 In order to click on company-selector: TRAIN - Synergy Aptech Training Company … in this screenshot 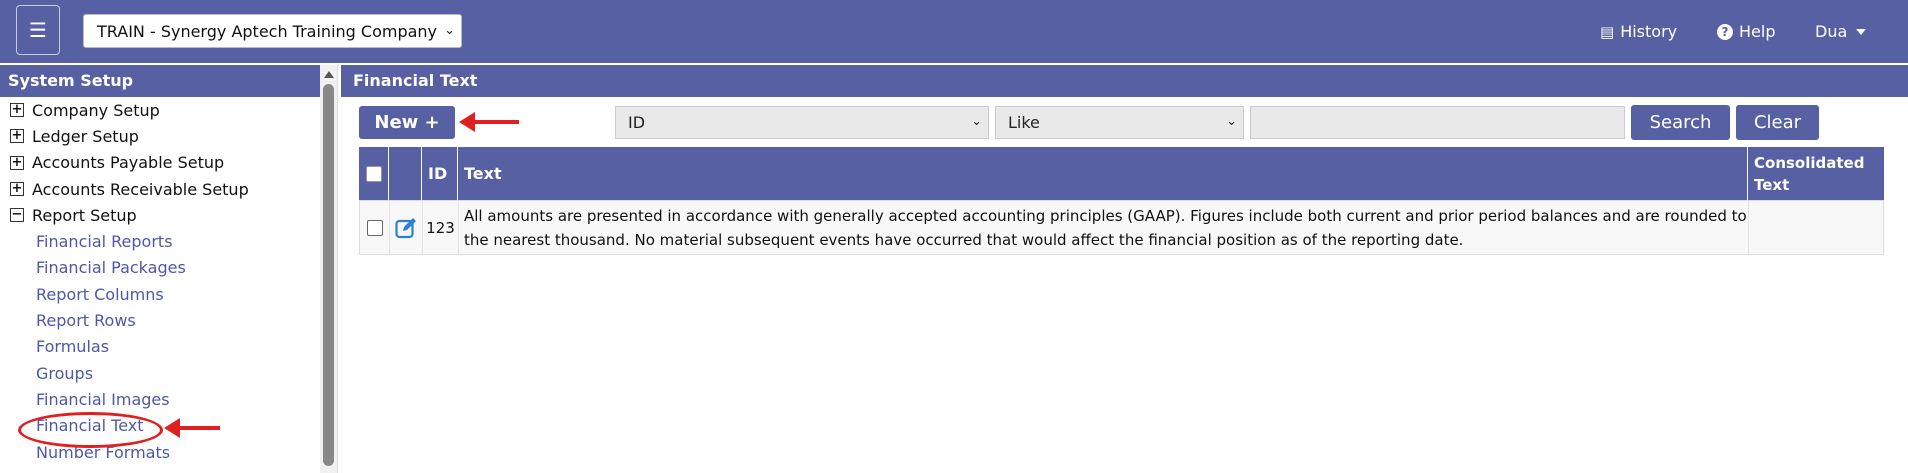, I will do `click(272, 31)`.